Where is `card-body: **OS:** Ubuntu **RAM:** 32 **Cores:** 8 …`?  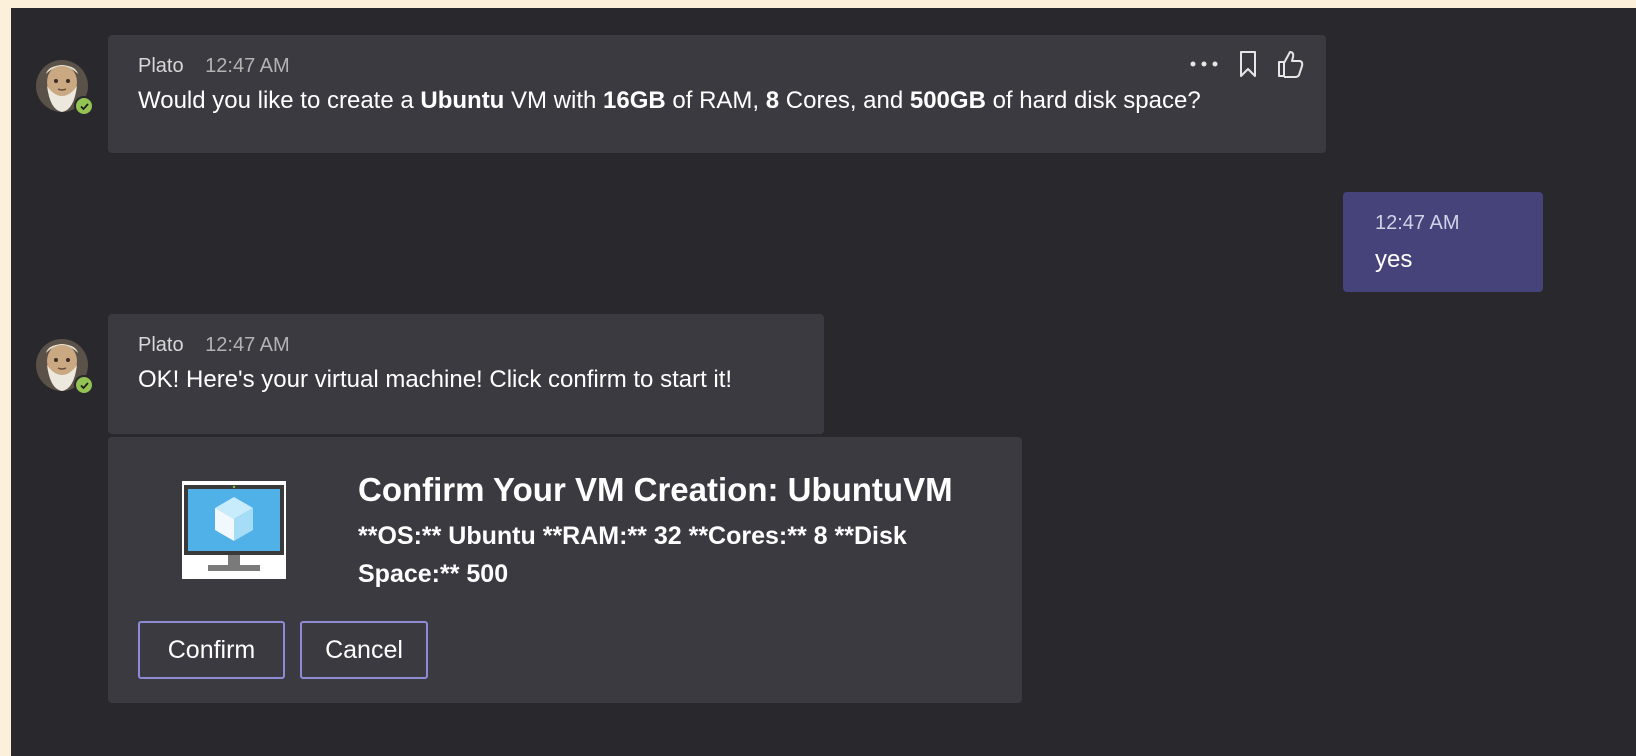 card-body: **OS:** Ubuntu **RAM:** 32 **Cores:** 8 … is located at coordinates (632, 555).